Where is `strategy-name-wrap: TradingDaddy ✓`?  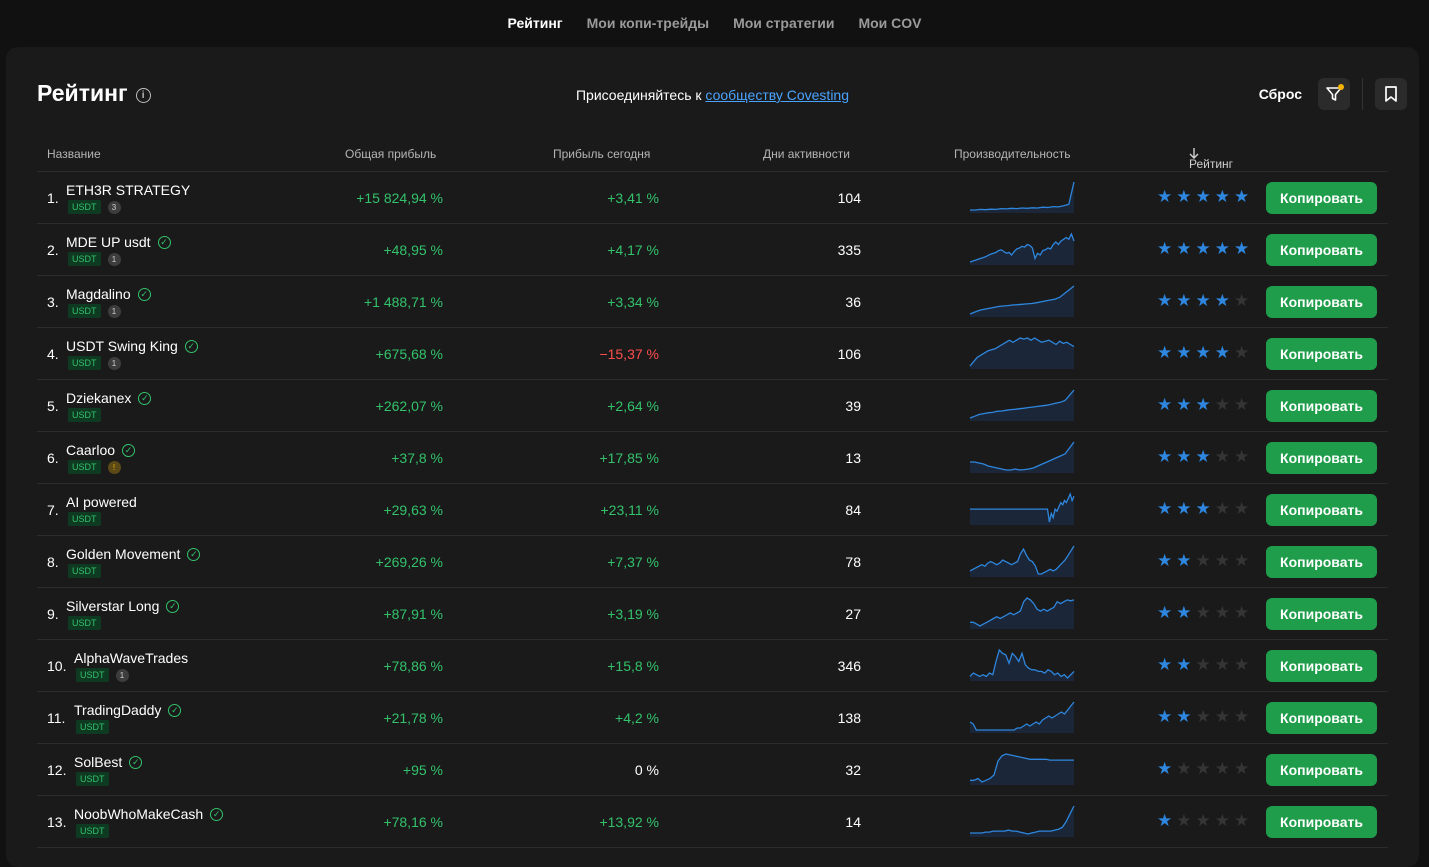 strategy-name-wrap: TradingDaddy ✓ is located at coordinates (128, 710).